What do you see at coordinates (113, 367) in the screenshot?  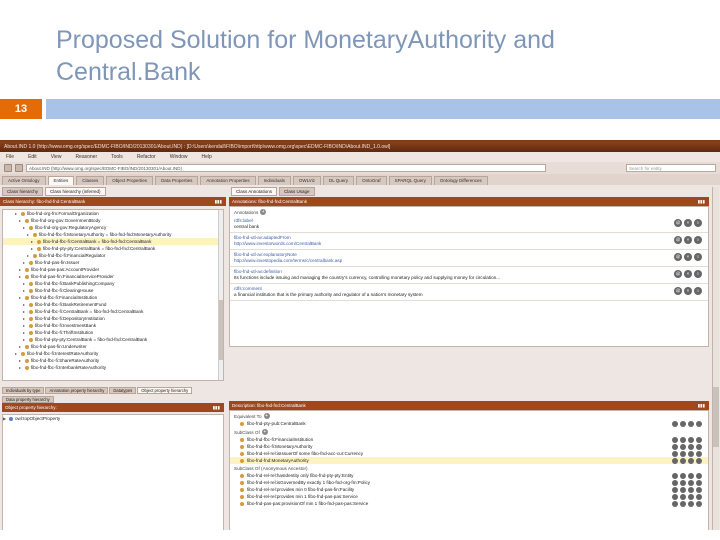 I see `tree-item: ▸ fibo-fnd-fbc-fi:InterbankRateAuthority` at bounding box center [113, 367].